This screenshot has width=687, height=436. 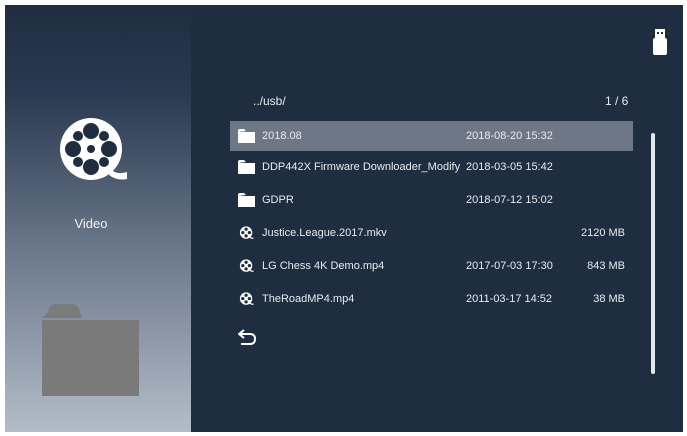 What do you see at coordinates (282, 136) in the screenshot?
I see `file-name: 2018.08` at bounding box center [282, 136].